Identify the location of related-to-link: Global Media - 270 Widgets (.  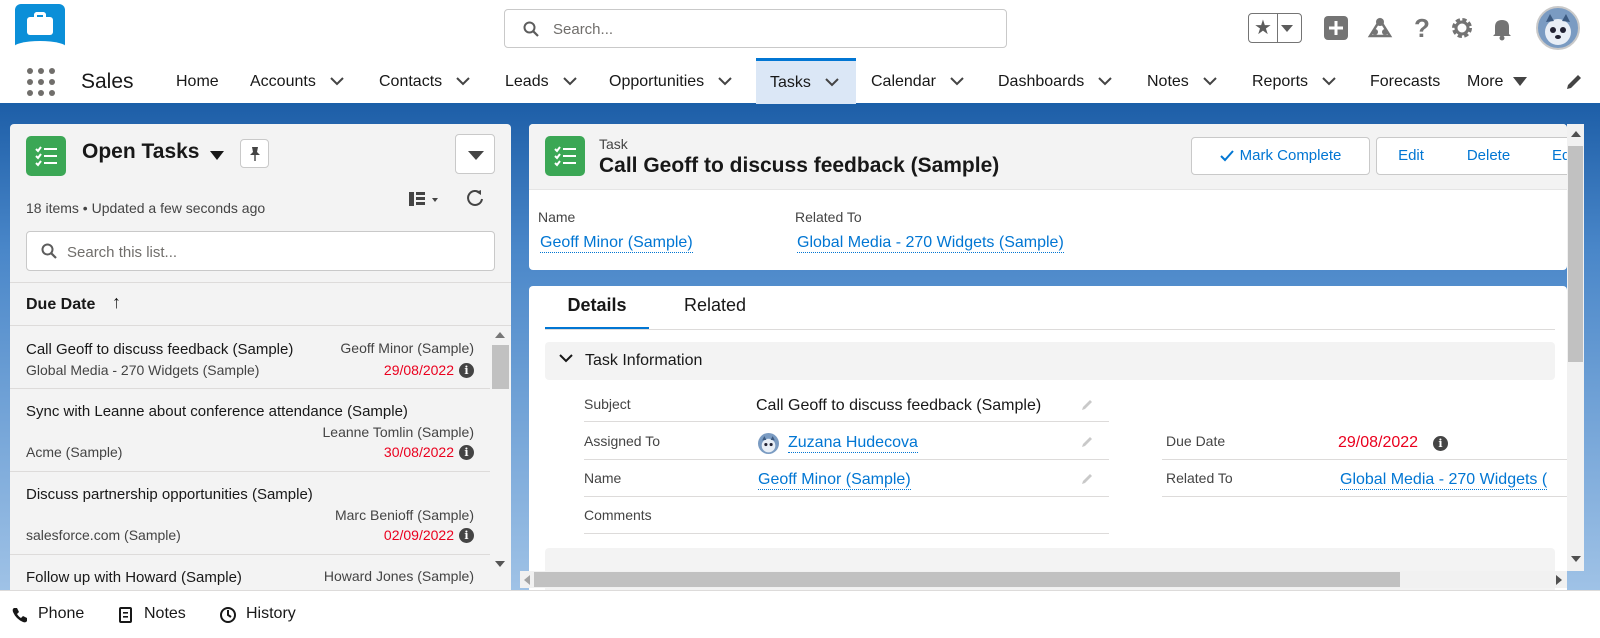
(1444, 480).